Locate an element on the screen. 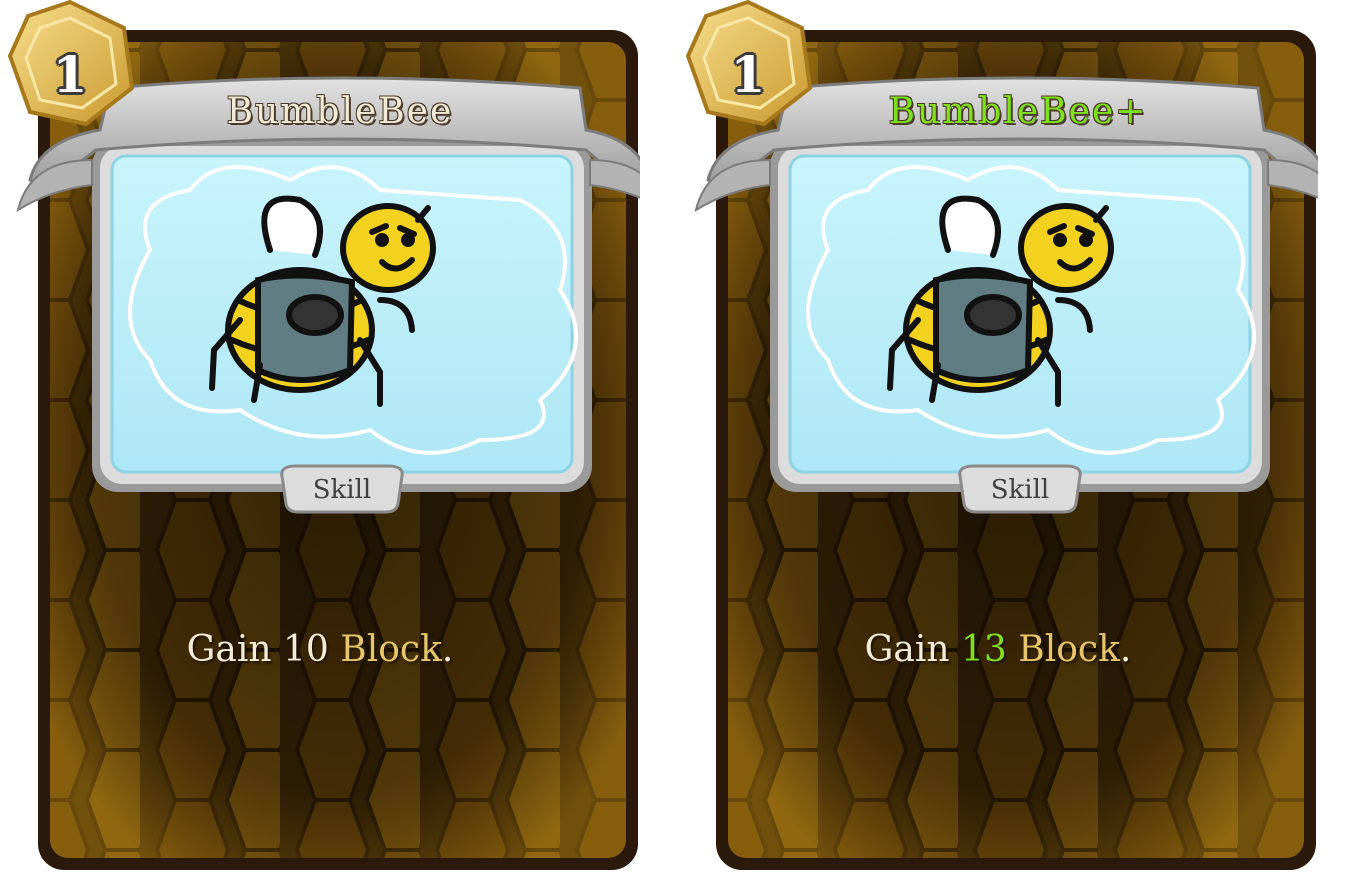 This screenshot has width=1356, height=874. card-description: Gain 10 Block. is located at coordinates (320, 650).